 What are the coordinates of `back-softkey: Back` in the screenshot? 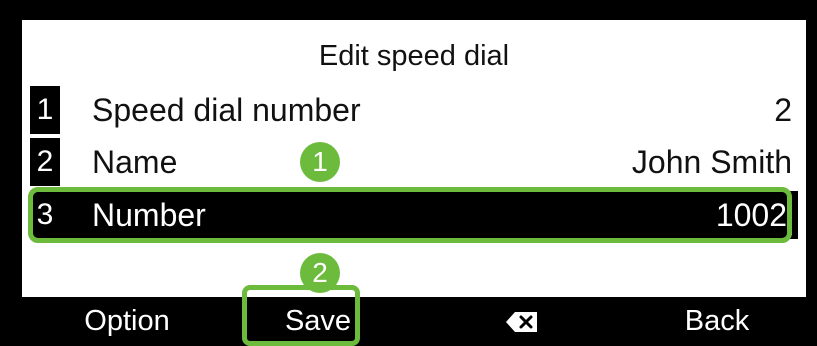 It's located at (717, 321).